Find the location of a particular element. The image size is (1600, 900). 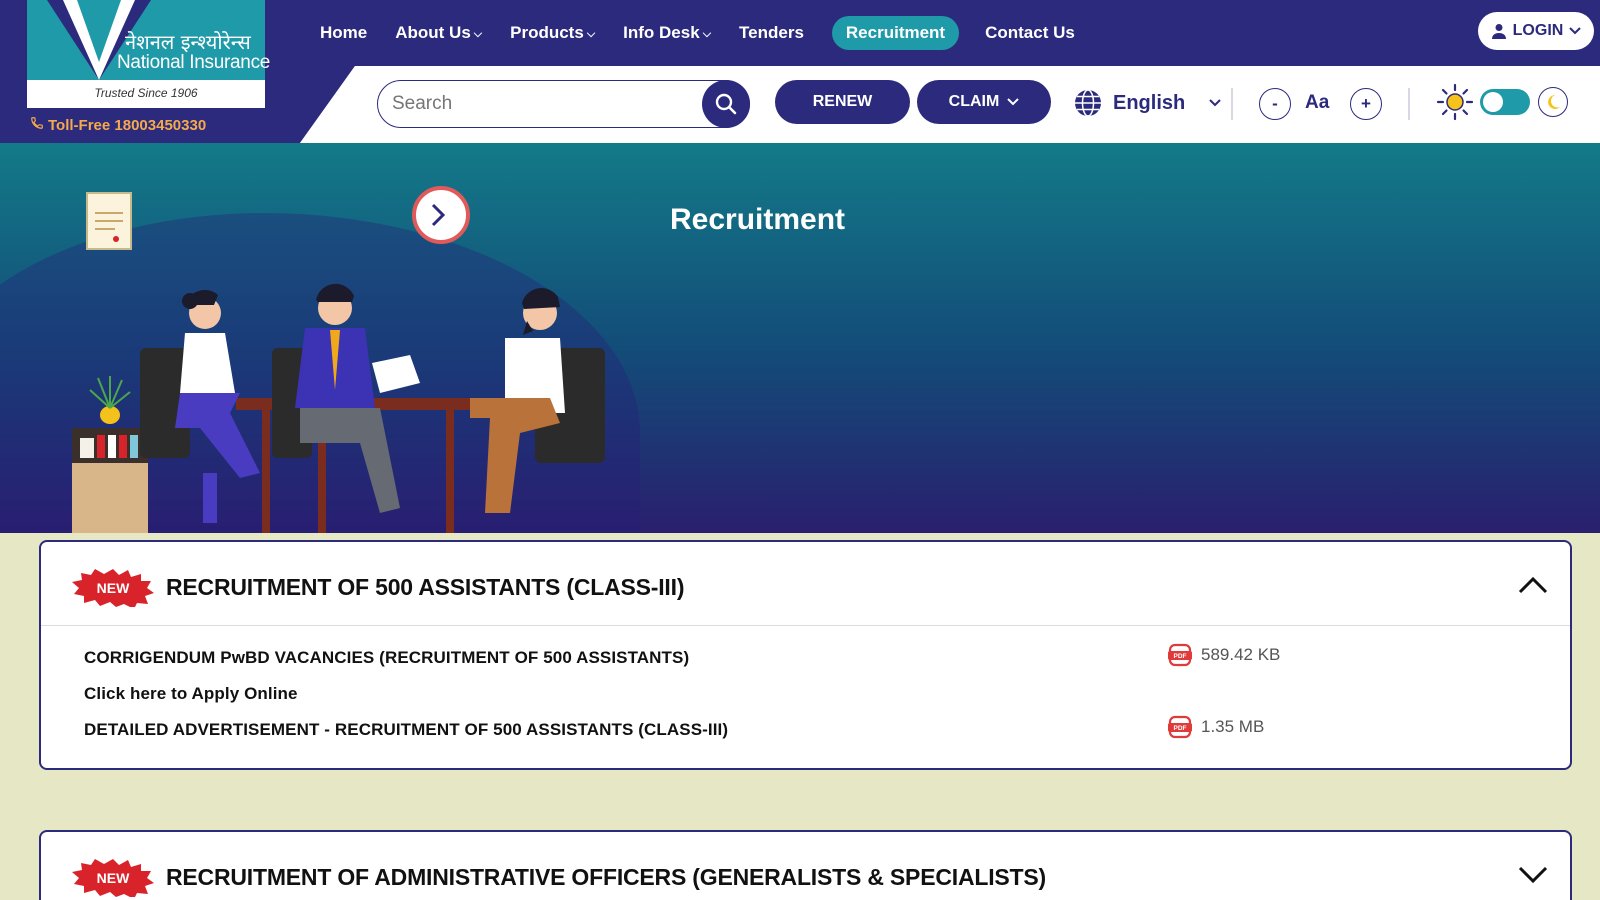

globe-icon is located at coordinates (1088, 103).